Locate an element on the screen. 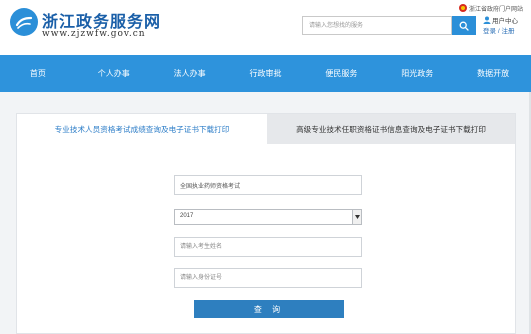 The width and height of the screenshot is (531, 334). login-link: 登录 is located at coordinates (489, 31).